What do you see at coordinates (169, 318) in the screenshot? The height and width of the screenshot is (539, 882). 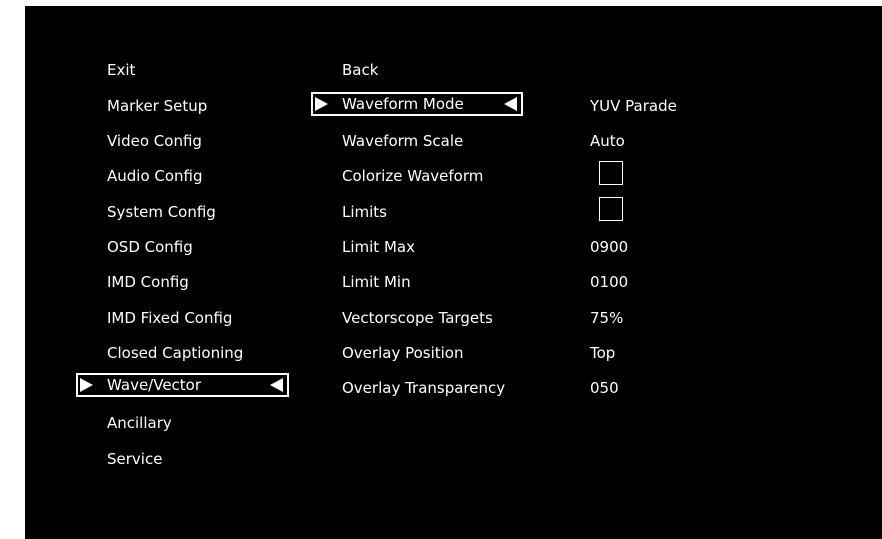 I see `menu-item-imd-fixed-config: IMD Fixed Config` at bounding box center [169, 318].